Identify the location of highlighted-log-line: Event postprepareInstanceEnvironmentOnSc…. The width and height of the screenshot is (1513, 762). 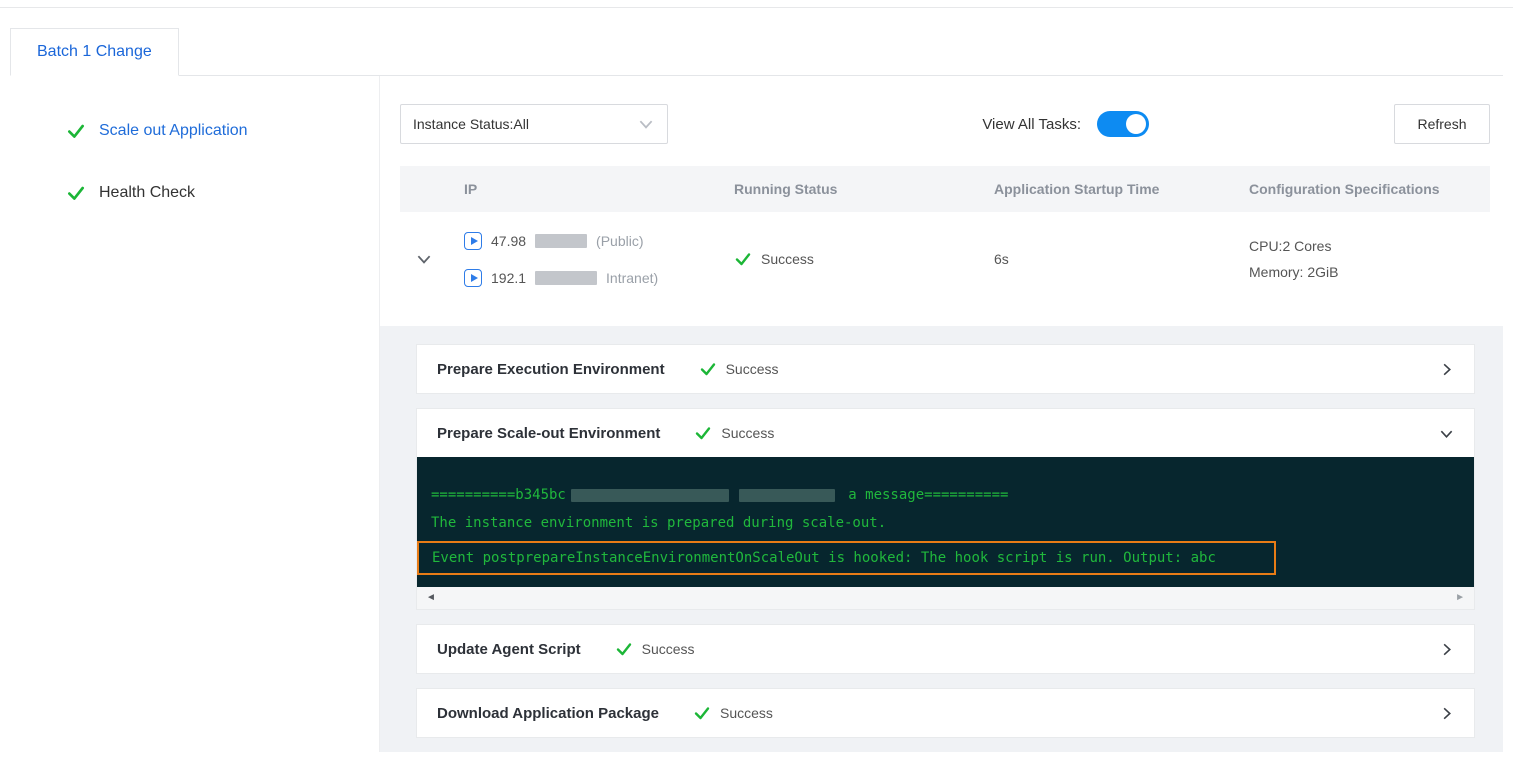
(846, 558).